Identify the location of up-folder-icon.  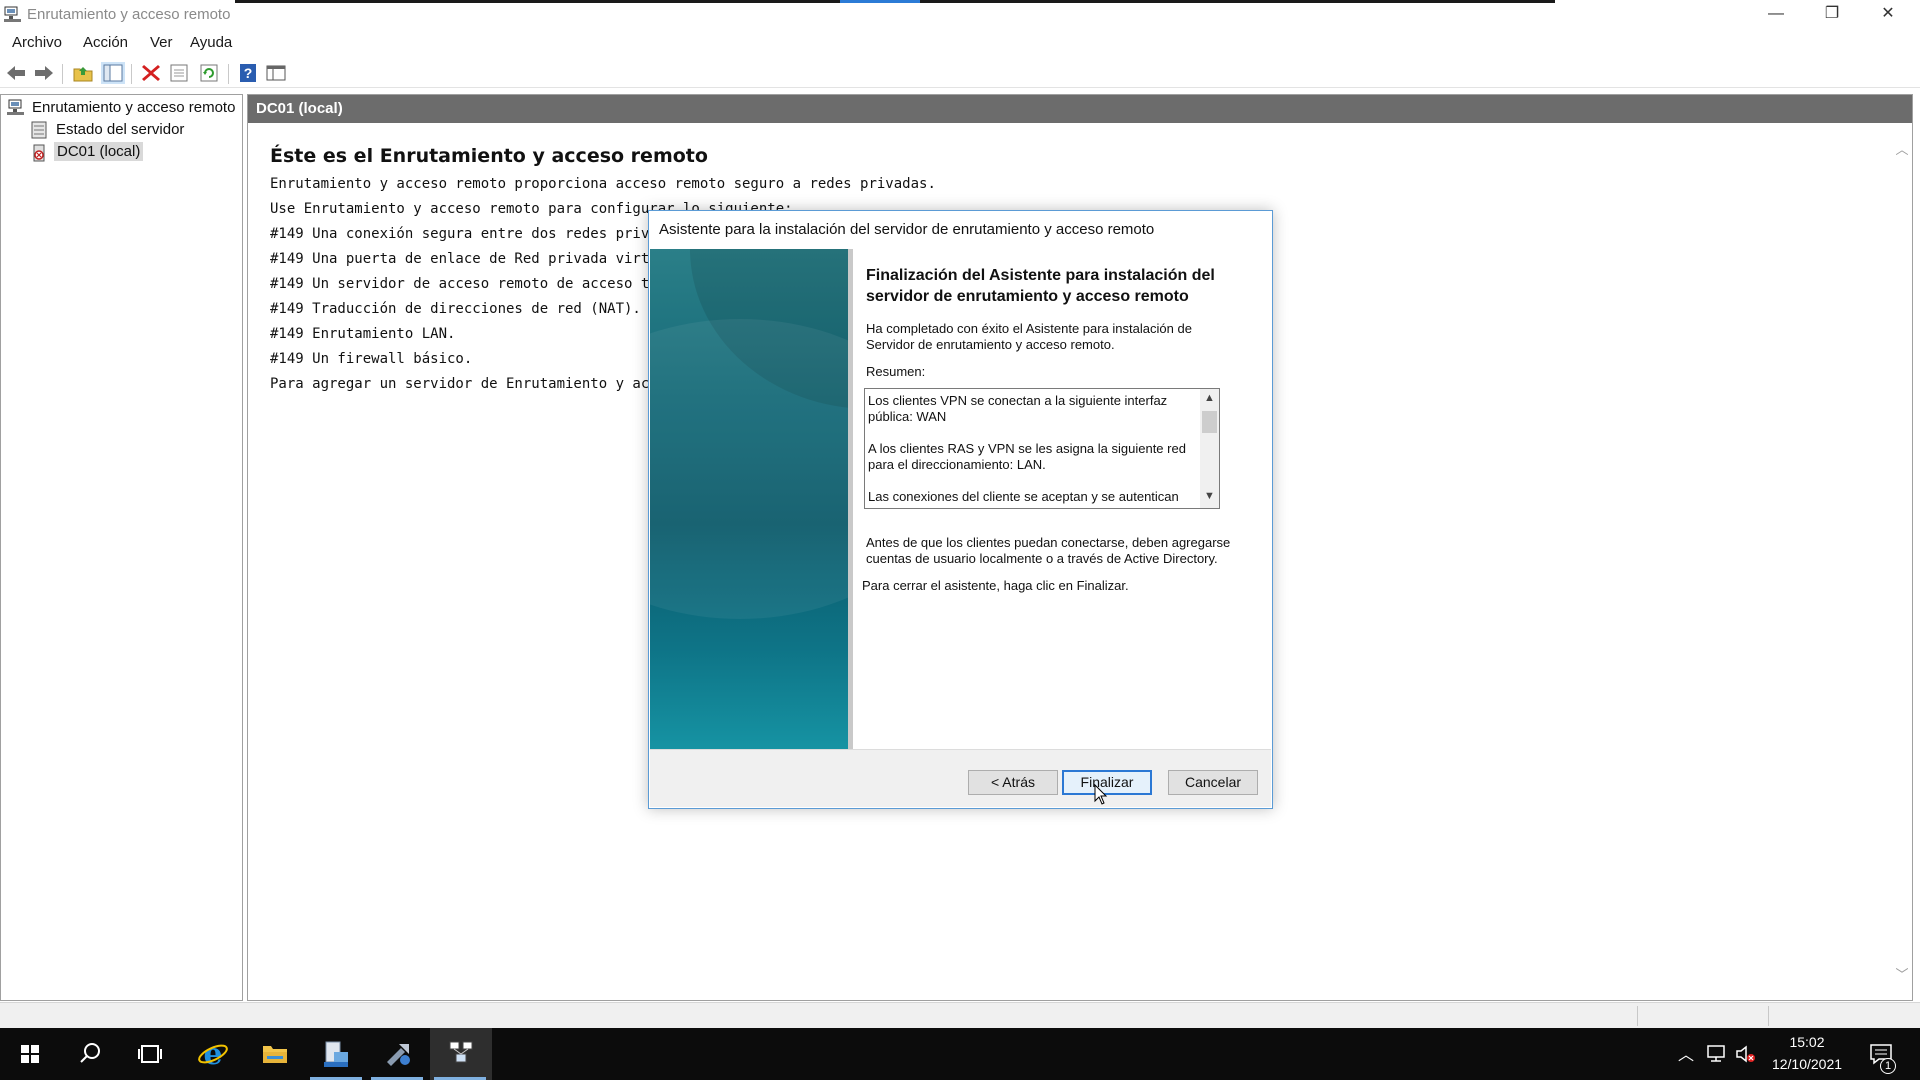
(83, 73).